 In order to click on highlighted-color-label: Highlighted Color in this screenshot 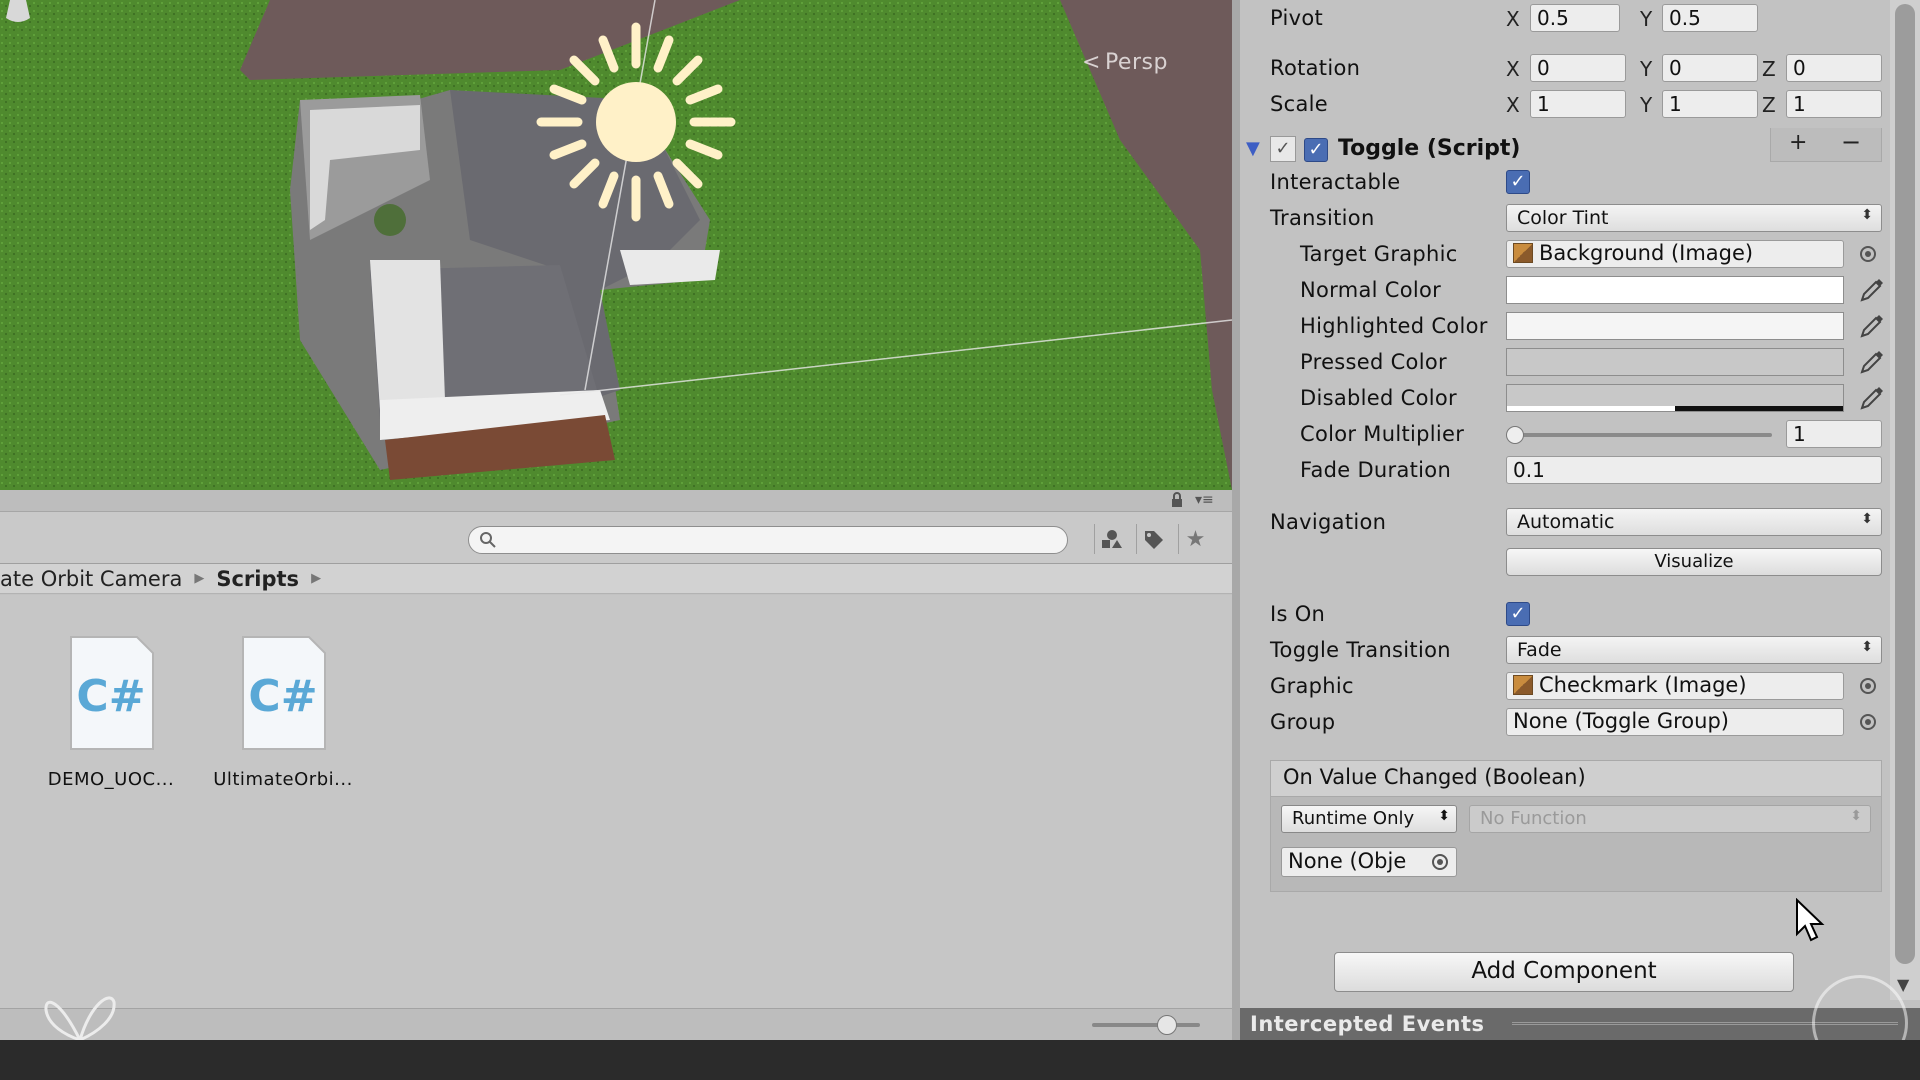, I will do `click(1394, 326)`.